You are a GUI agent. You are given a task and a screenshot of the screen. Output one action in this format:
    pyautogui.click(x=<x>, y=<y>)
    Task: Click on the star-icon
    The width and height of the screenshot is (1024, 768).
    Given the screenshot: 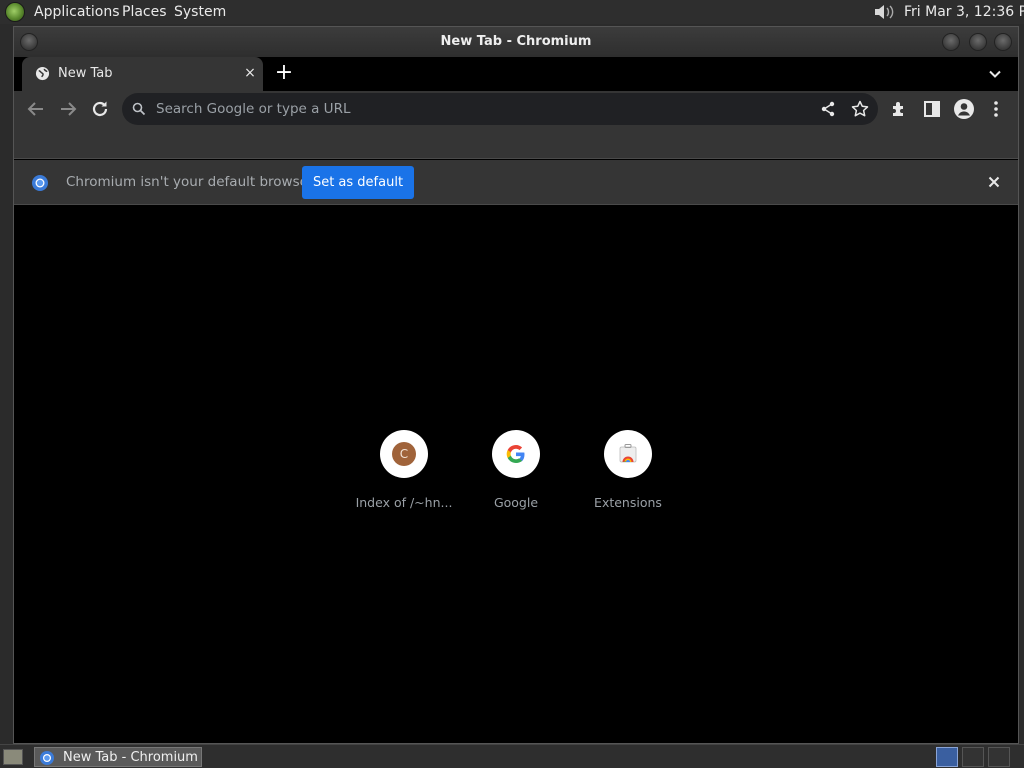 What is the action you would take?
    pyautogui.click(x=860, y=109)
    